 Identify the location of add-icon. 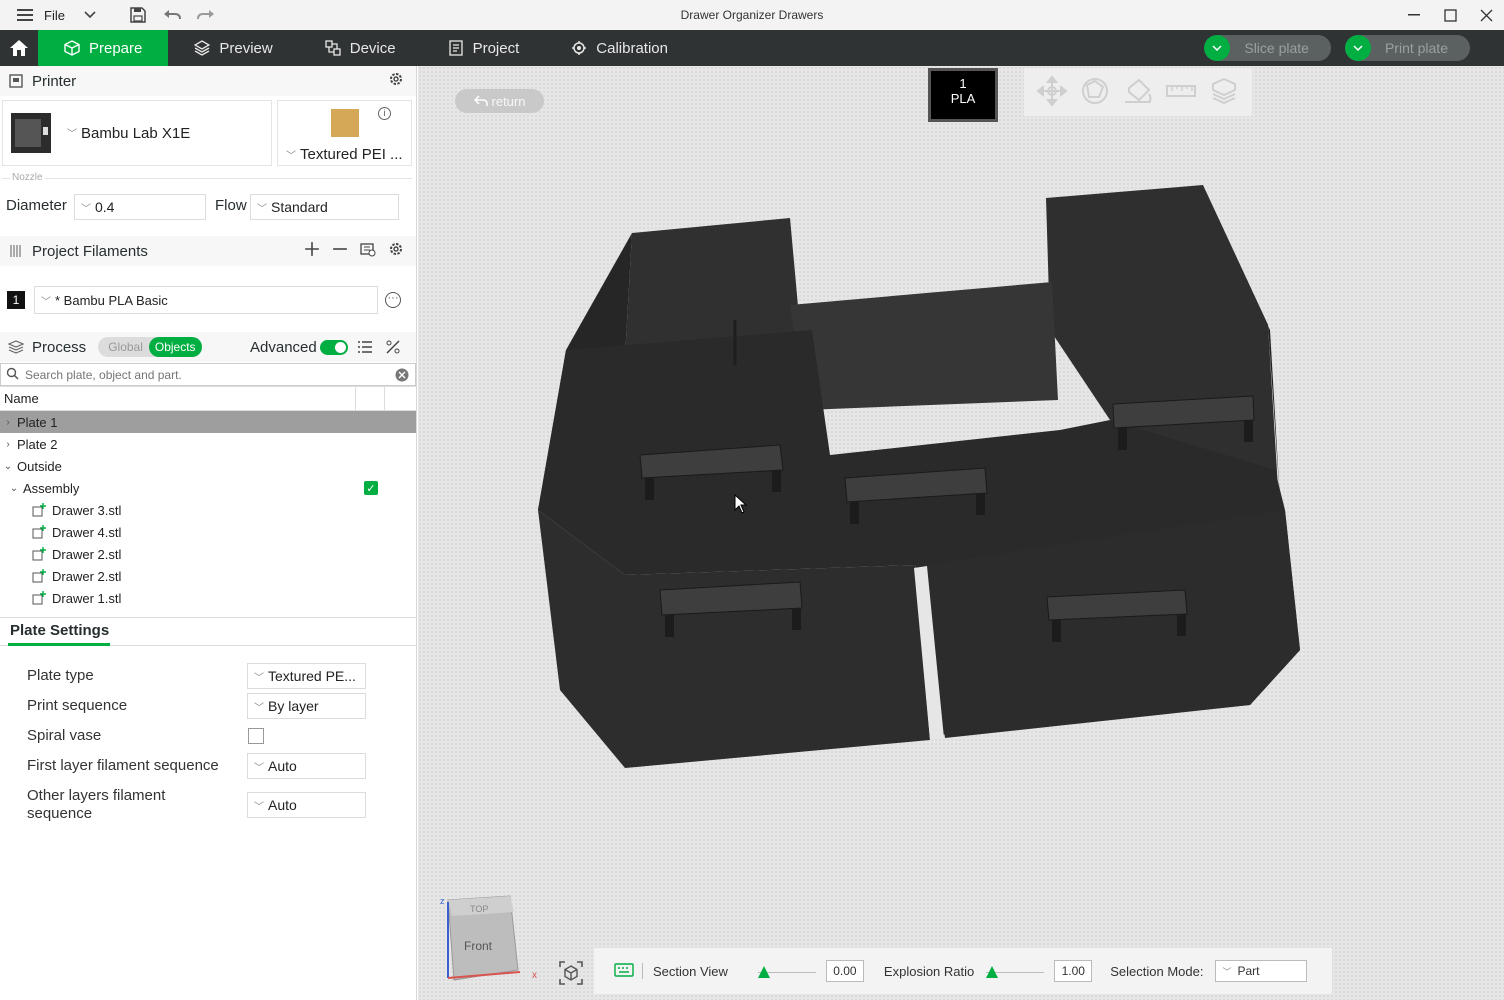
(312, 251).